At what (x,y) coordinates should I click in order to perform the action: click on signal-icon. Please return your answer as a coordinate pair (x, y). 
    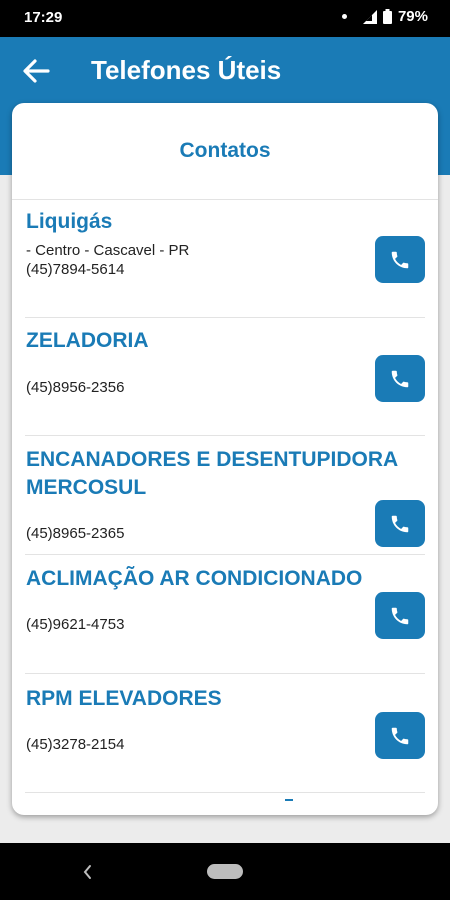
    Looking at the image, I should click on (369, 16).